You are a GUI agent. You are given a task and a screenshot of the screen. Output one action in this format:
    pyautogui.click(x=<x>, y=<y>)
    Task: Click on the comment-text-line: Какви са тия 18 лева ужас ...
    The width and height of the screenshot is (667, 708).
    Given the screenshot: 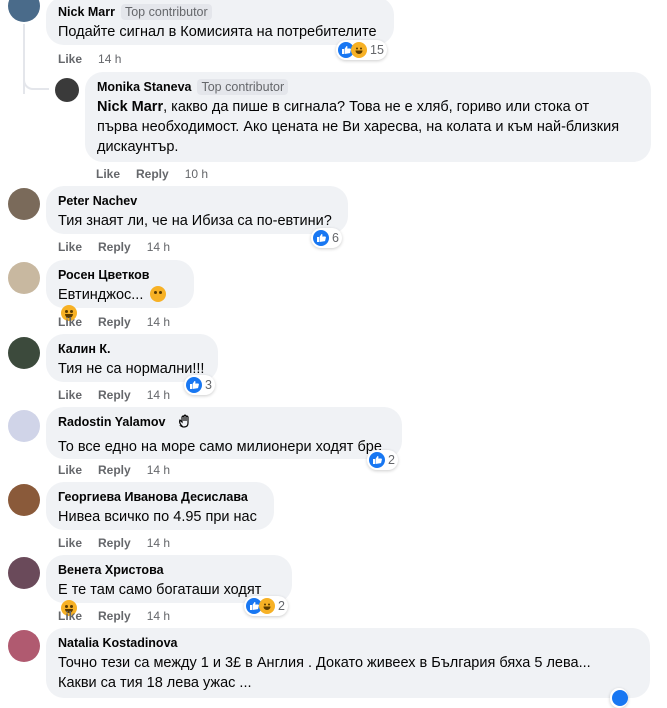 What is the action you would take?
    pyautogui.click(x=155, y=683)
    